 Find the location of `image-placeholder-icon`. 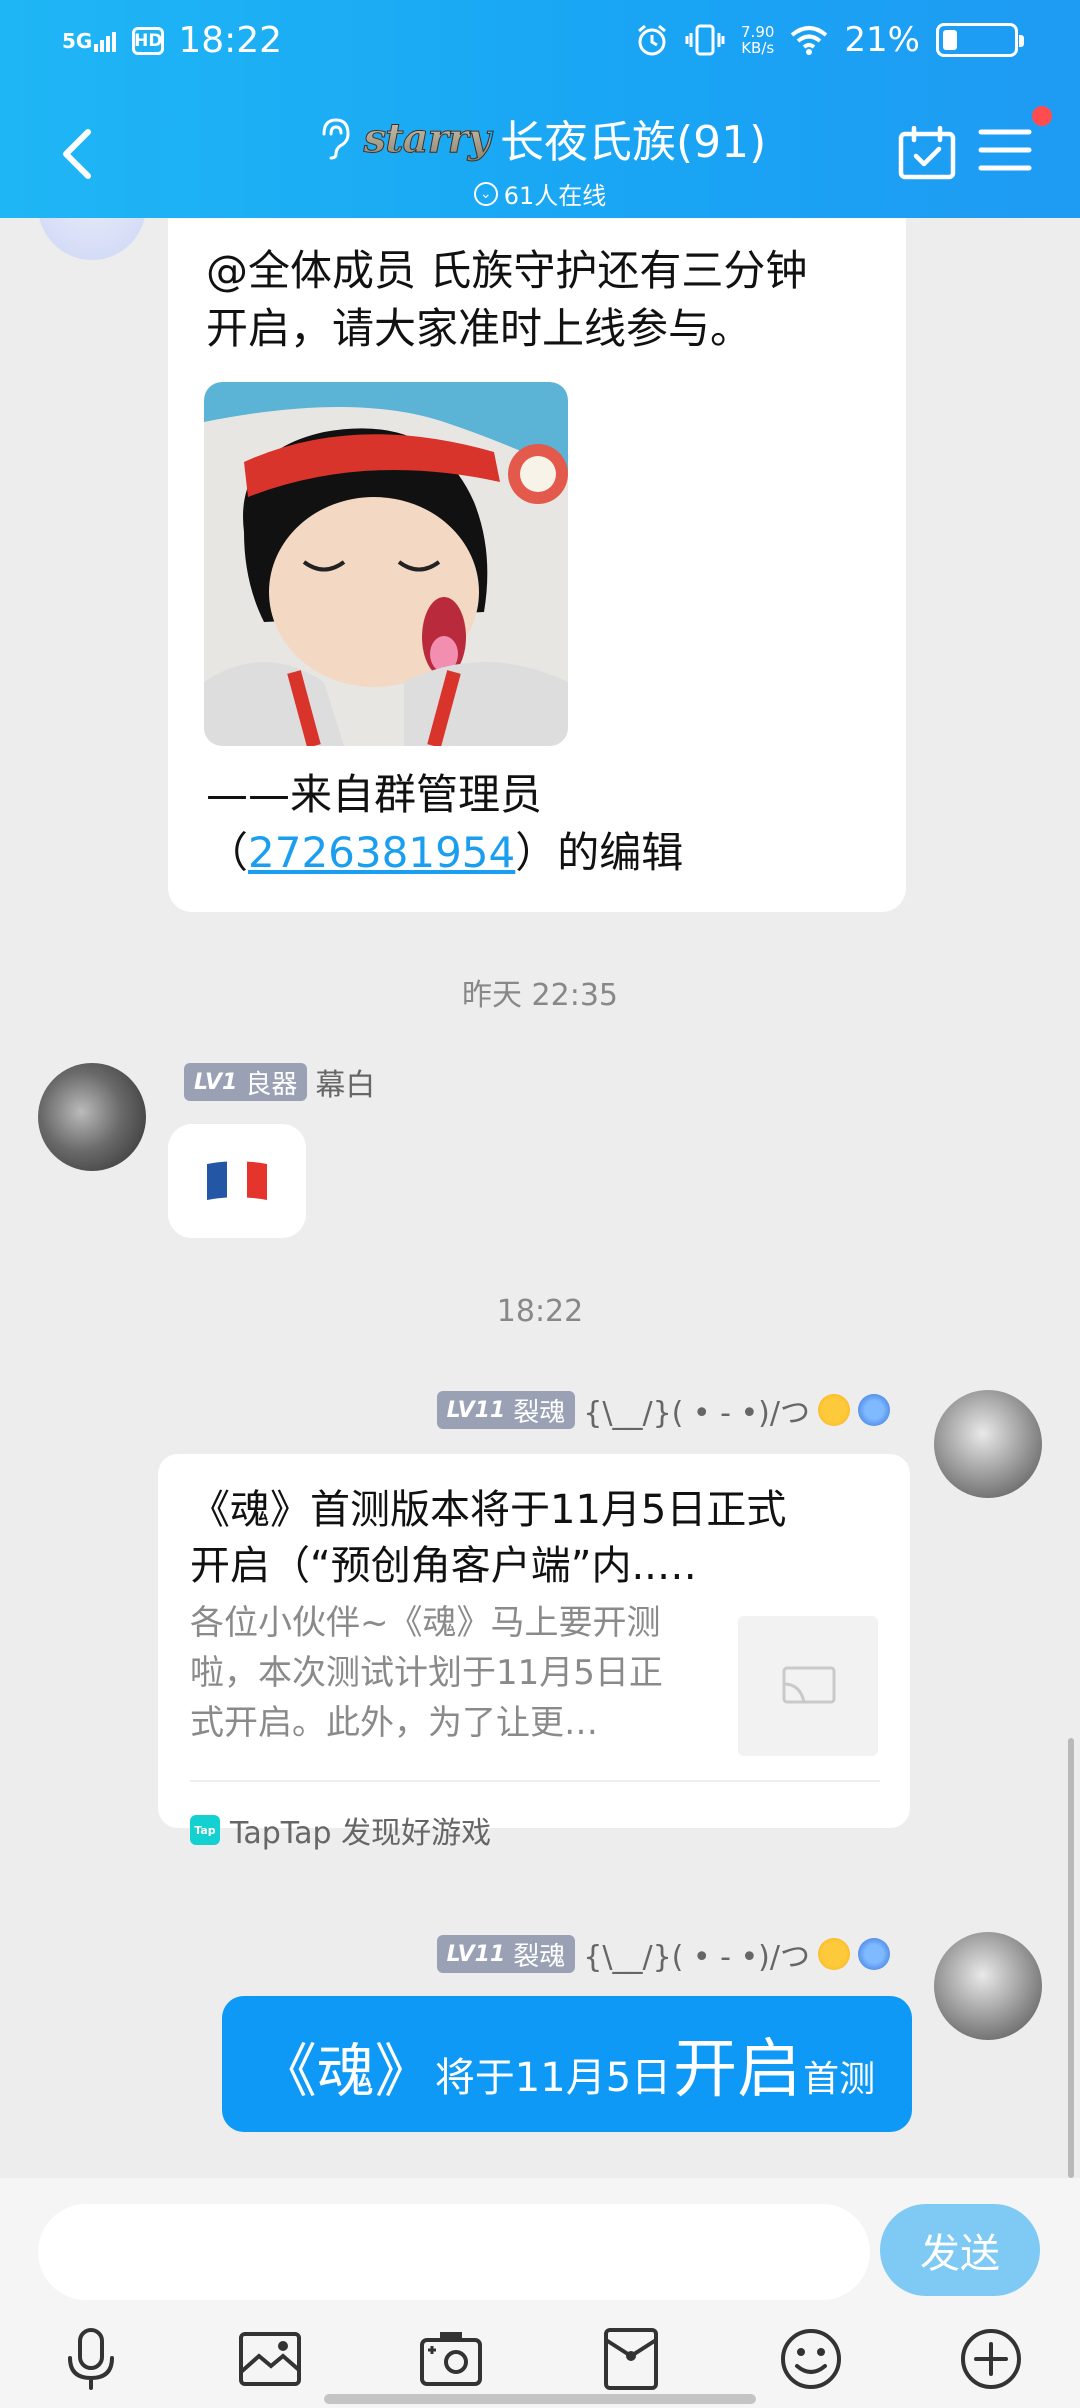

image-placeholder-icon is located at coordinates (809, 1685).